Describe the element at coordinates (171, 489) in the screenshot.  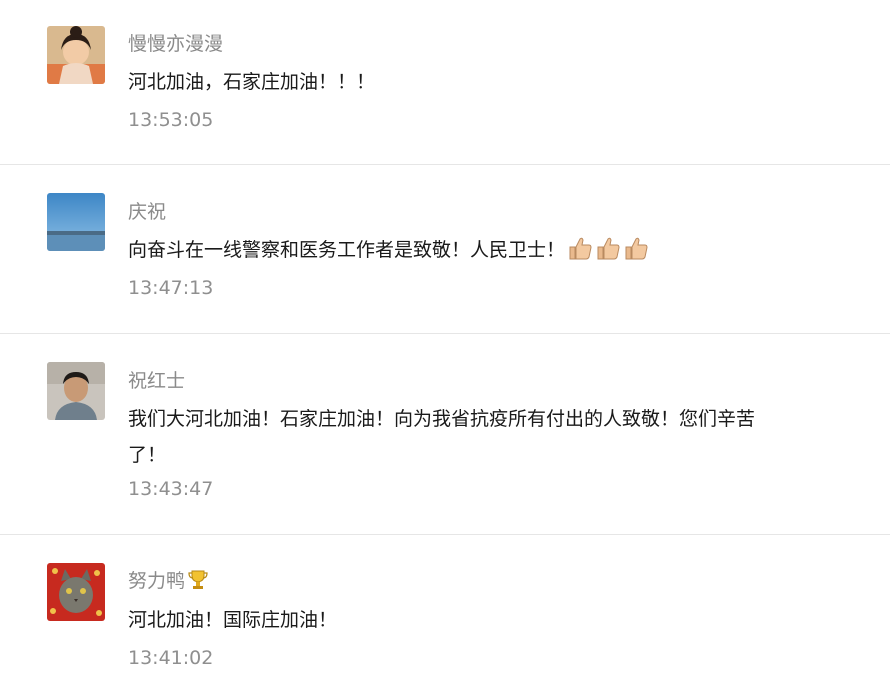
I see `comment-timestamp: 13:43:47` at that location.